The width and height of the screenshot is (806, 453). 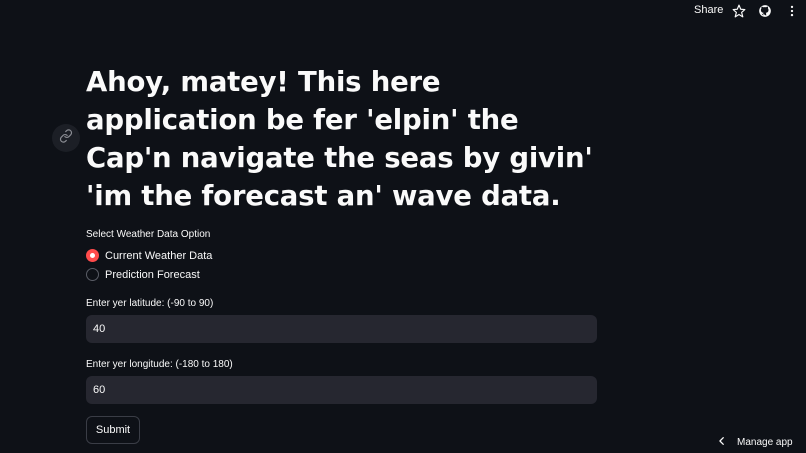 I want to click on manage-app-button: Manage app, so click(x=755, y=442).